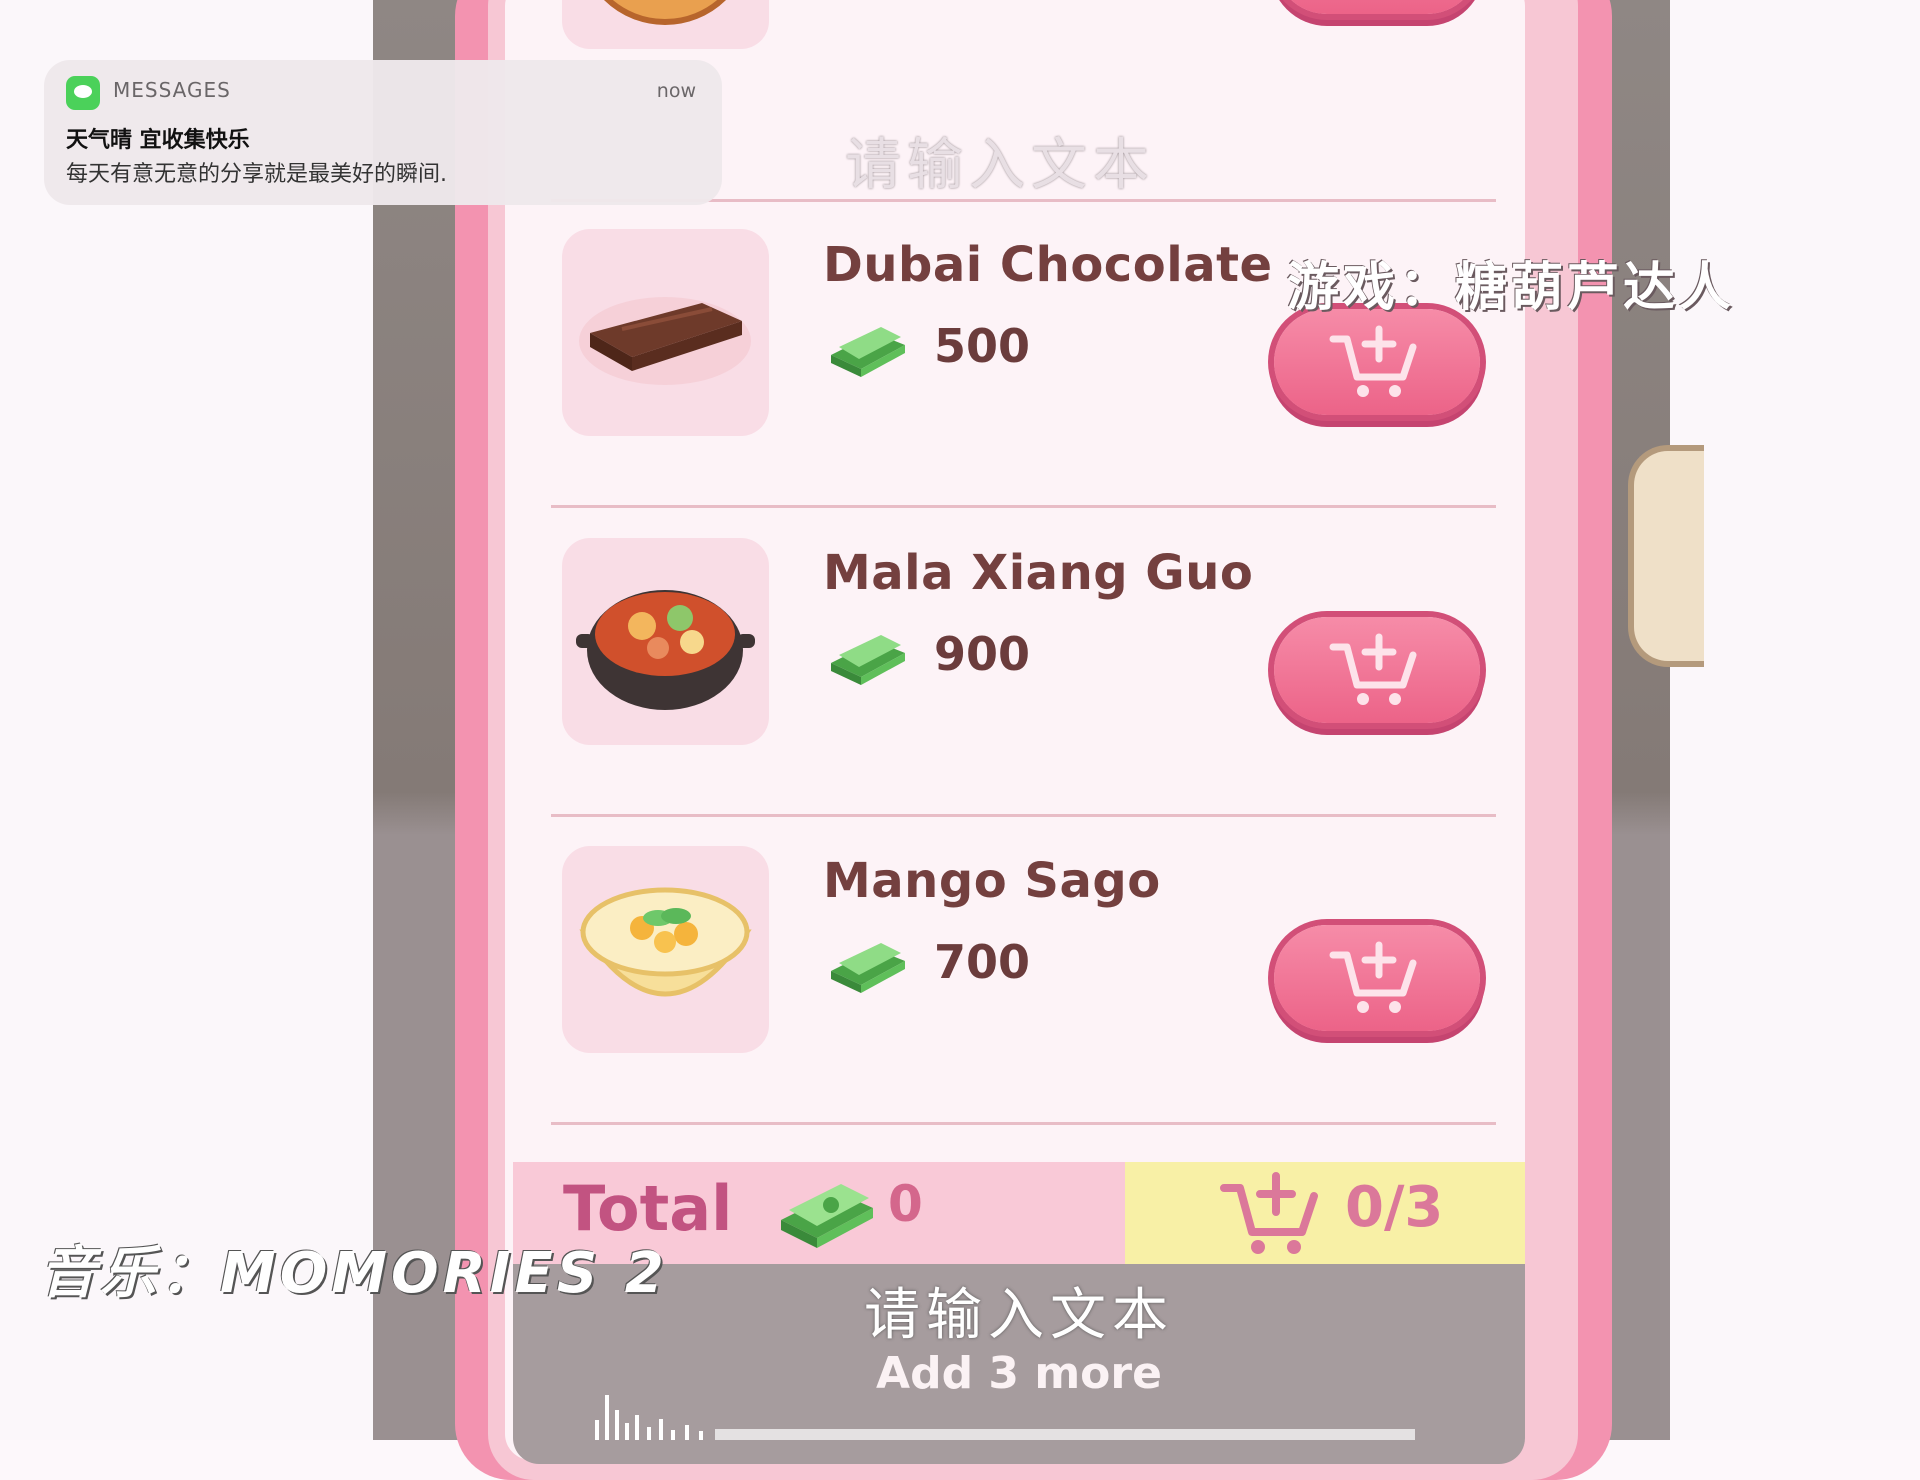 Image resolution: width=1920 pixels, height=1480 pixels. Describe the element at coordinates (992, 881) in the screenshot. I see `item-name: Mango Sago` at that location.